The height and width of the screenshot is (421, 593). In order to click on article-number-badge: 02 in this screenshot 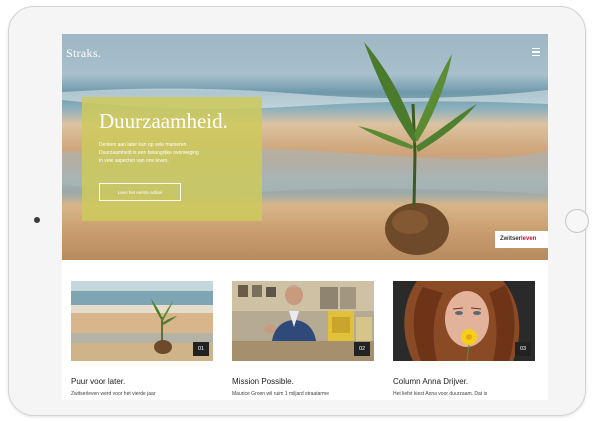, I will do `click(362, 349)`.